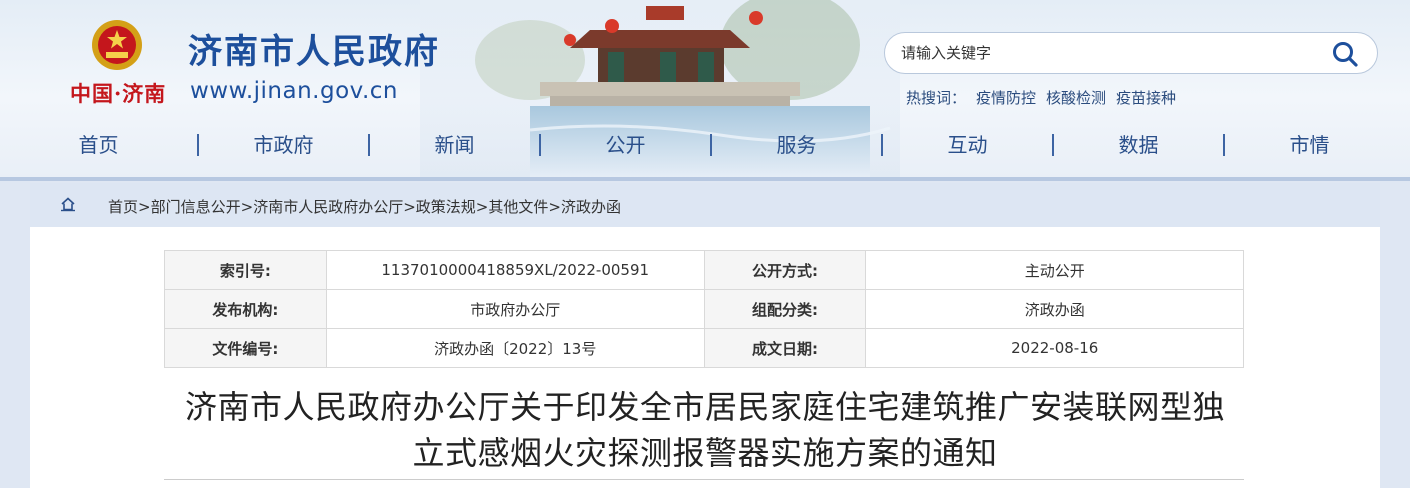  Describe the element at coordinates (328, 207) in the screenshot. I see `breadcrumb-item: 济南市人民政府办公厅` at that location.